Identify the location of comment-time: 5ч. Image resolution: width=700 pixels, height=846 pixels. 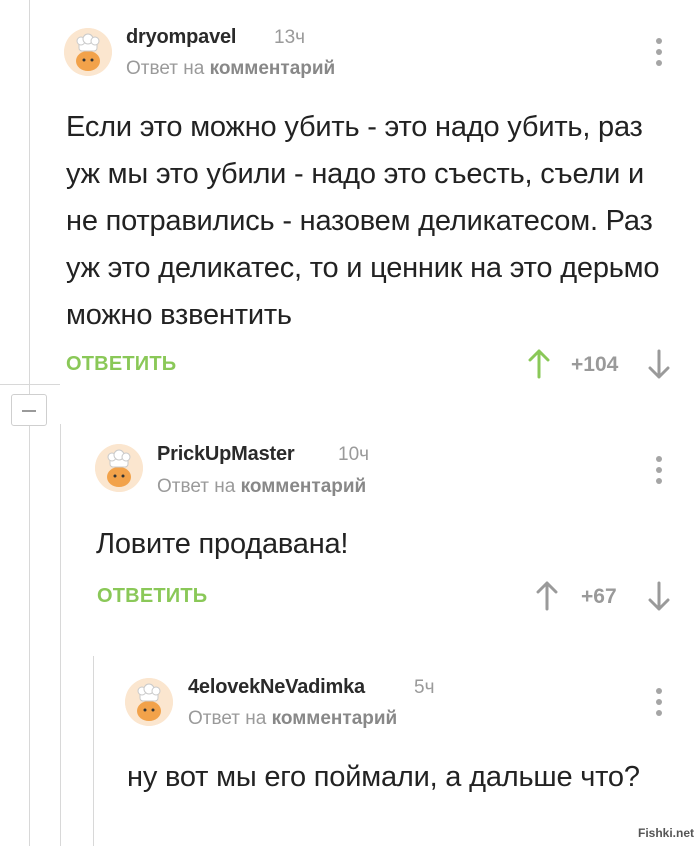
(424, 687).